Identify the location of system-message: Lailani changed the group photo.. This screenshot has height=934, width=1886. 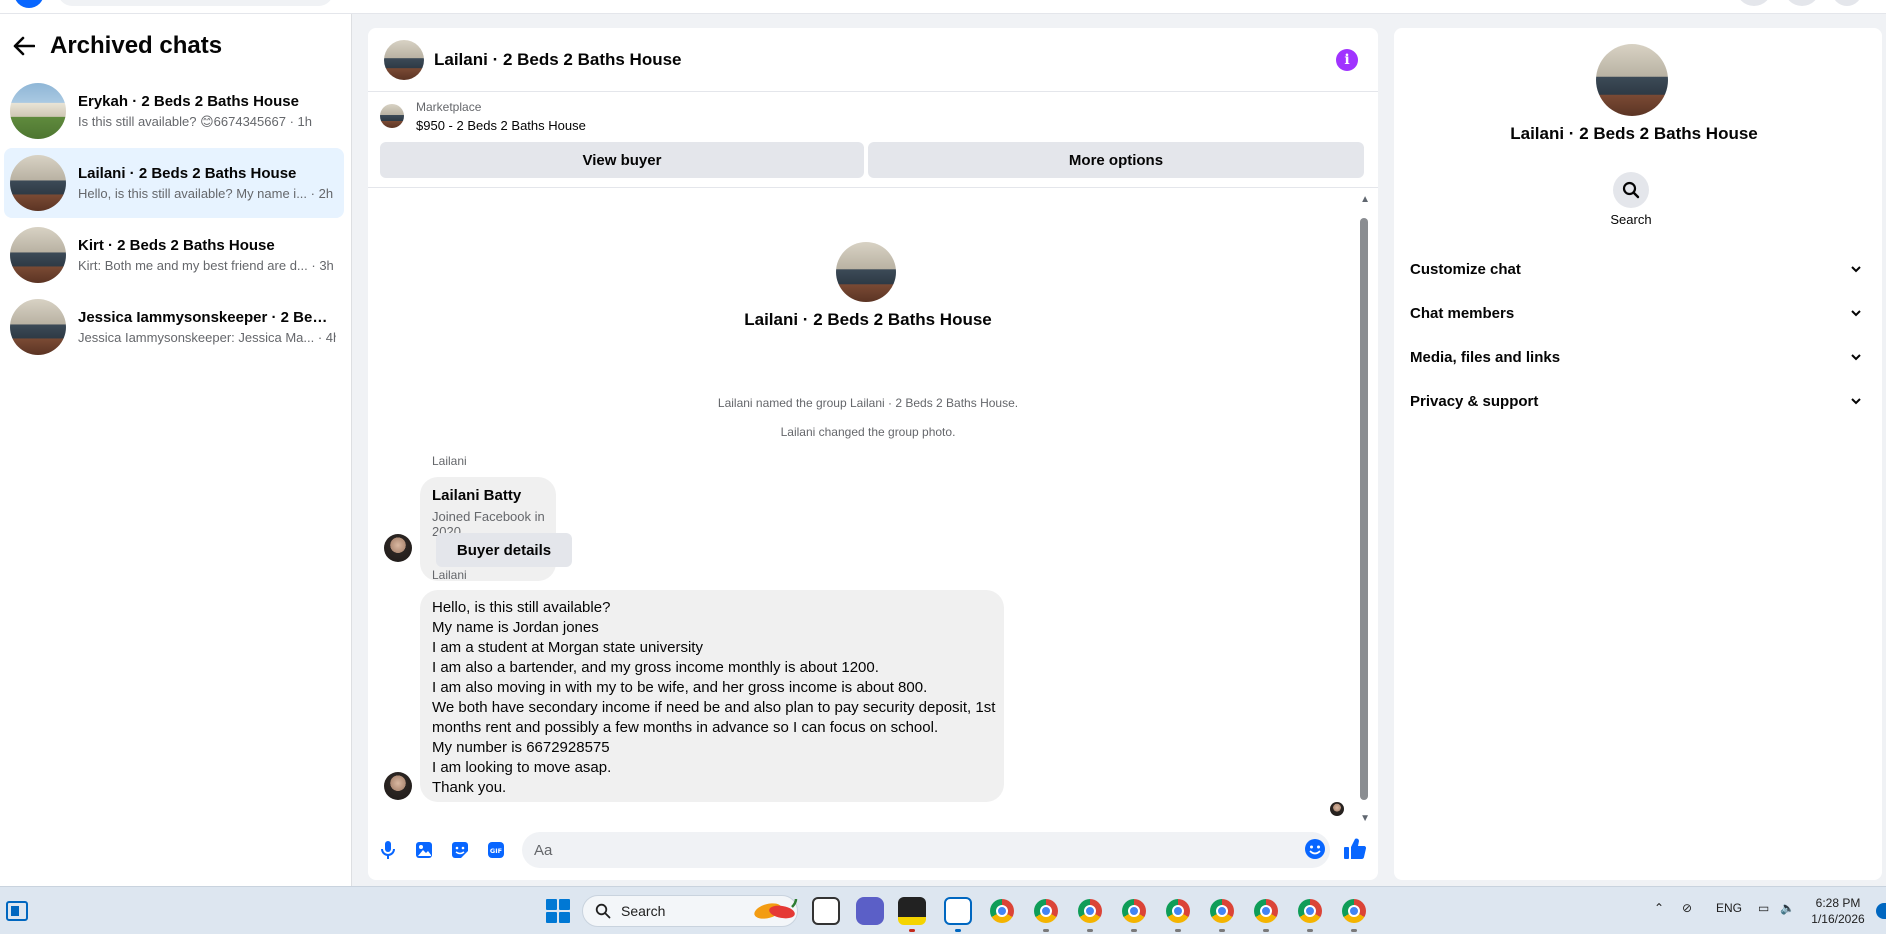
(868, 432).